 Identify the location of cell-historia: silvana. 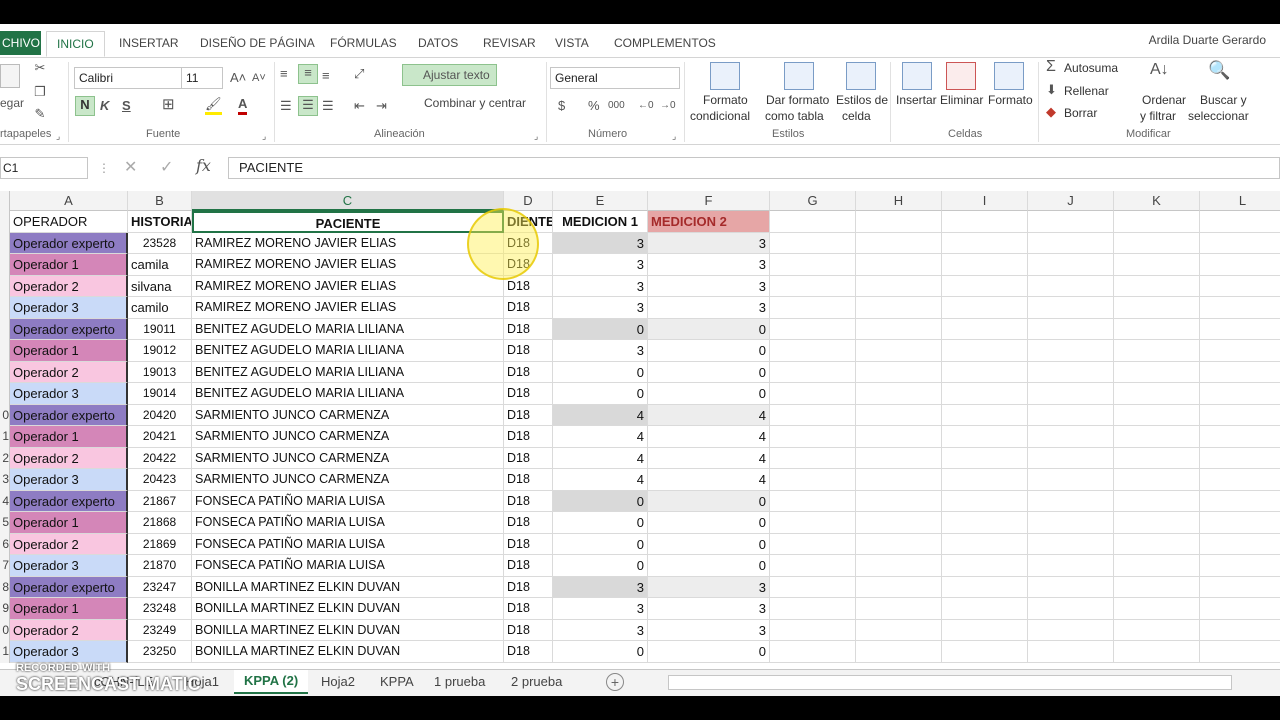
(160, 286).